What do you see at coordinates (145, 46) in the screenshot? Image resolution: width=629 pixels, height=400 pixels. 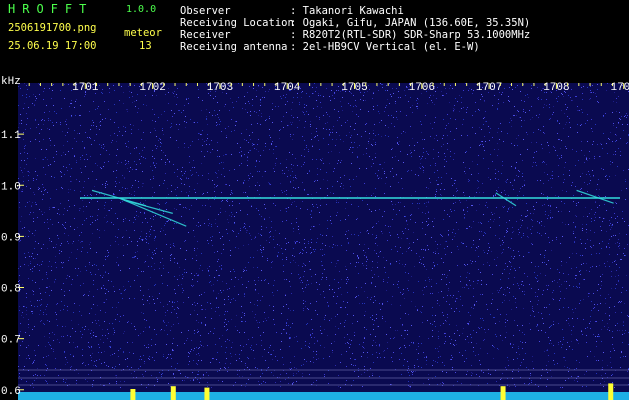 I see `meteor-count: 13` at bounding box center [145, 46].